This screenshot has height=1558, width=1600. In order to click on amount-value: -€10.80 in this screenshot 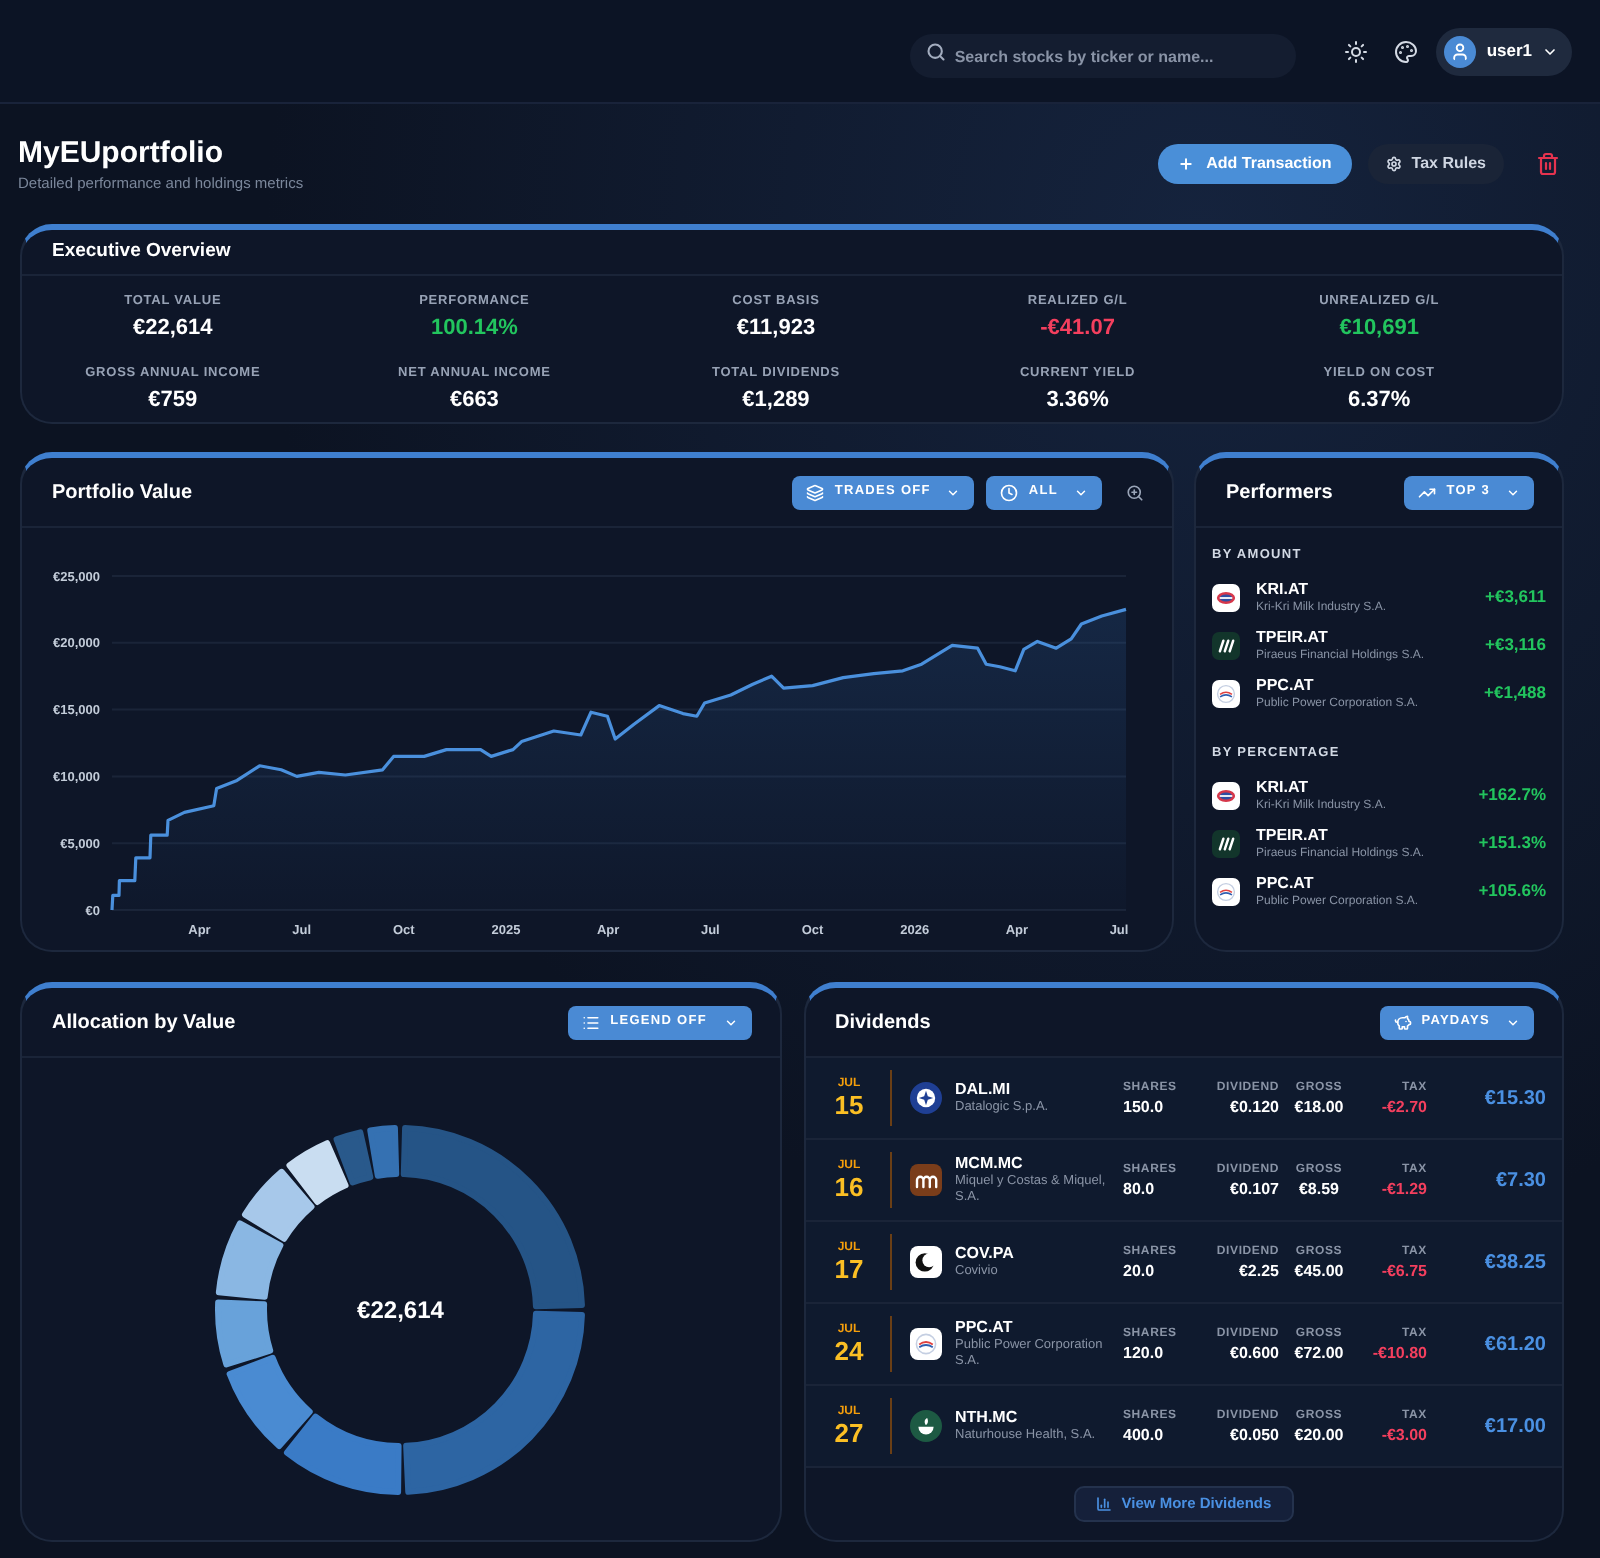, I will do `click(1399, 1353)`.